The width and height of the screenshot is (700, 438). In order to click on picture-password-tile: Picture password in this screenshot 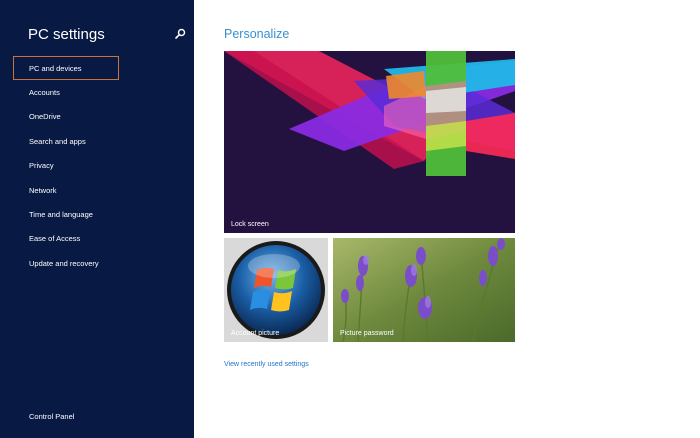, I will do `click(424, 290)`.